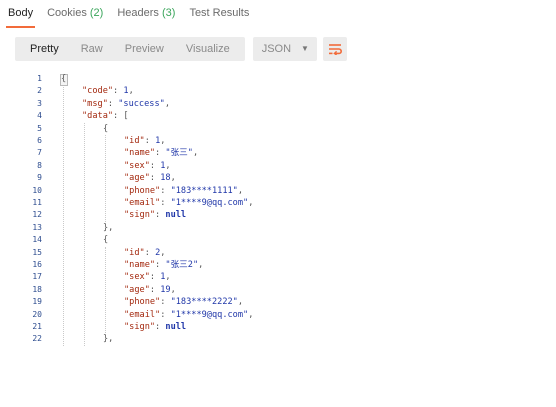  Describe the element at coordinates (145, 141) in the screenshot. I see `code-text: "id": 1,` at that location.